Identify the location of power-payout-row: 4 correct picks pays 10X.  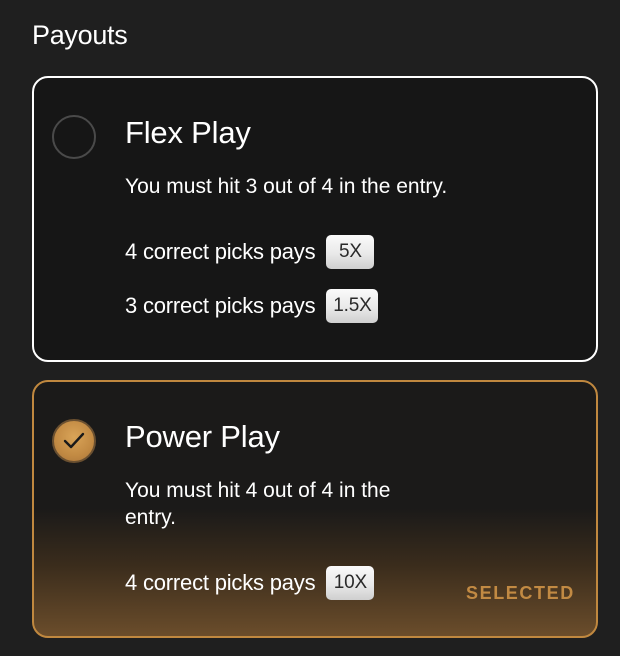
(250, 583).